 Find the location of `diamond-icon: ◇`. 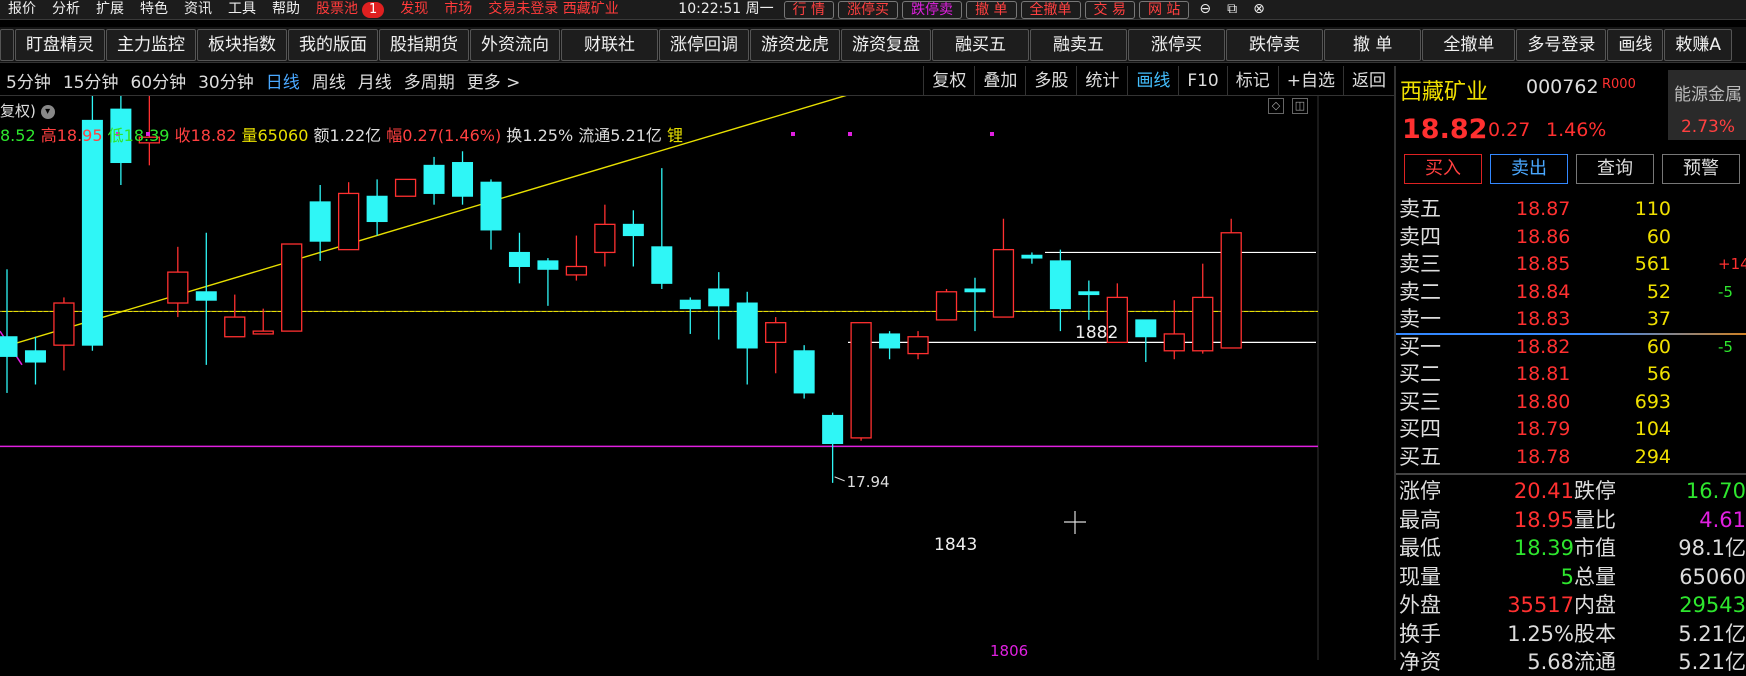

diamond-icon: ◇ is located at coordinates (1276, 106).